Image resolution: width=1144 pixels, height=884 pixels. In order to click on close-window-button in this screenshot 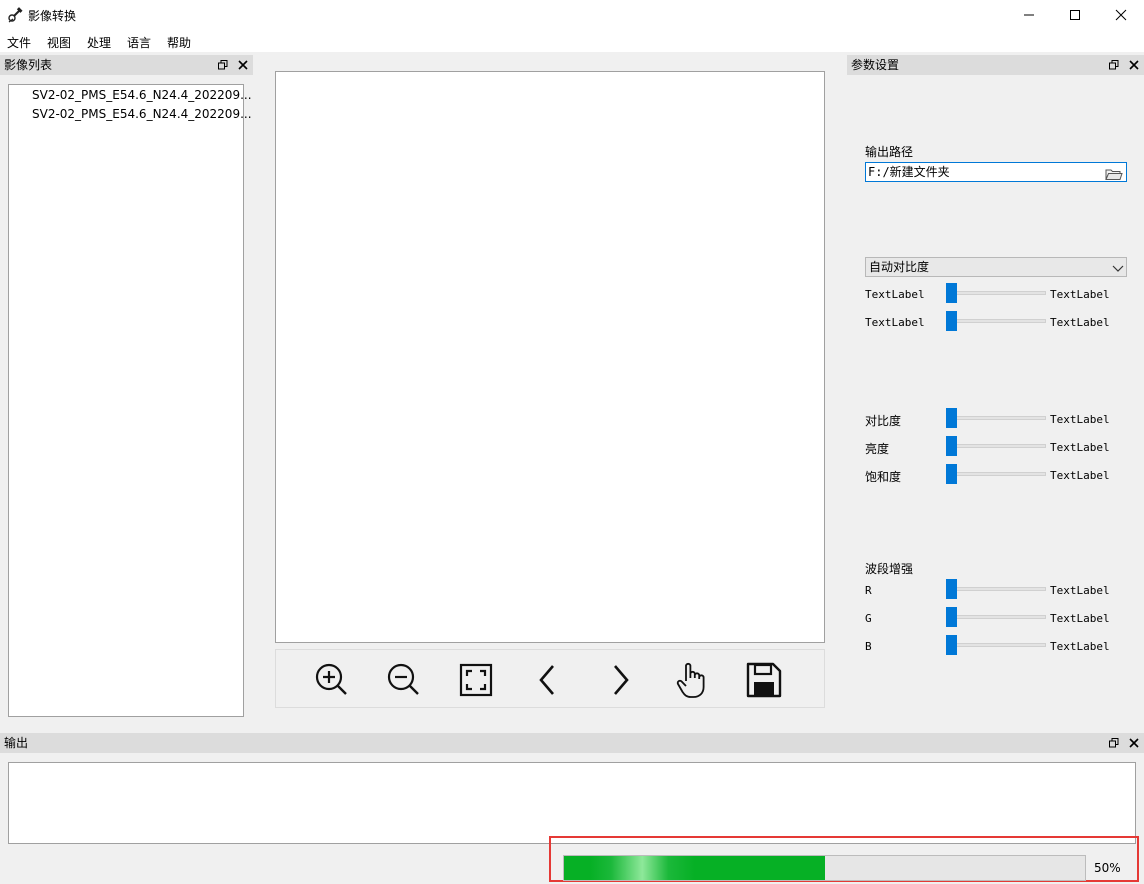, I will do `click(1121, 15)`.